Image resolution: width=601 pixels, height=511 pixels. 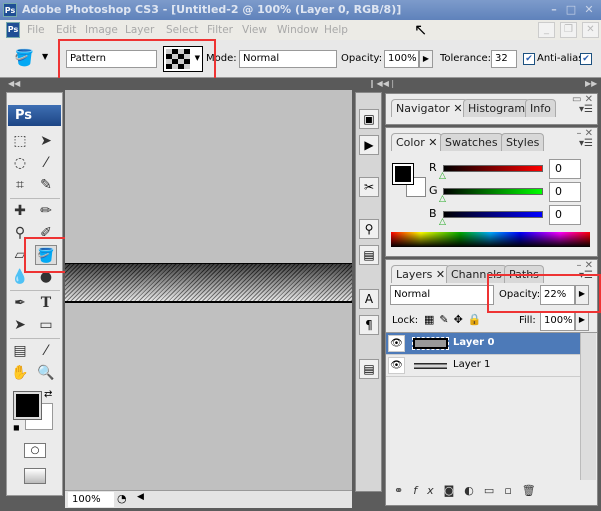 I want to click on tab-navigator: Navigator ✕, so click(x=429, y=108).